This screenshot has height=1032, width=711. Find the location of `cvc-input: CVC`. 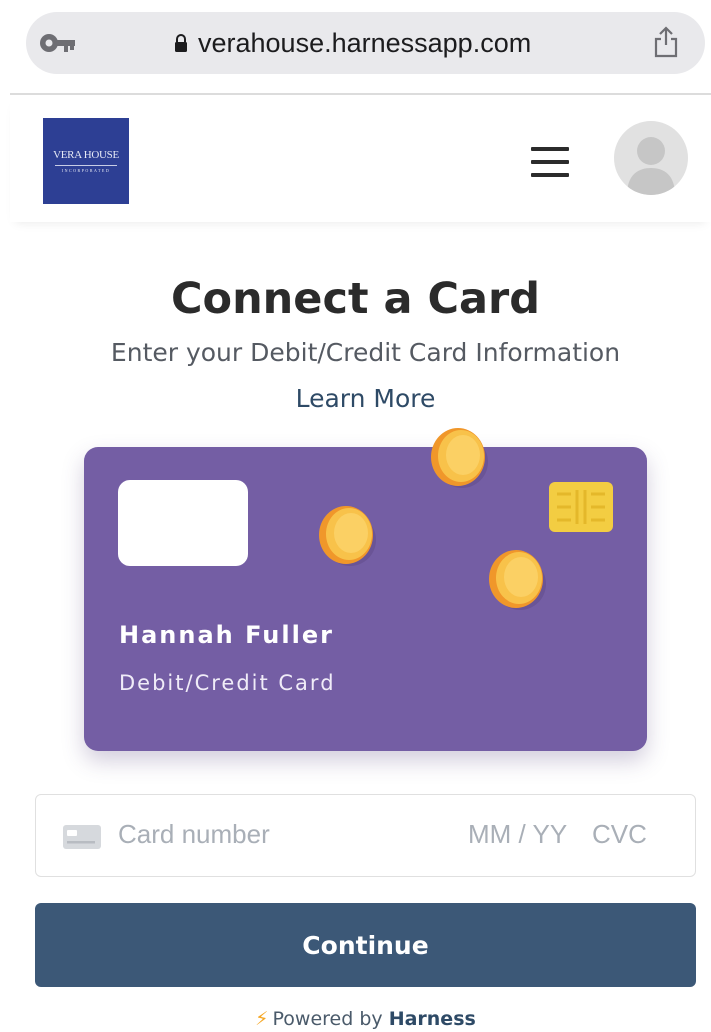

cvc-input: CVC is located at coordinates (619, 834).